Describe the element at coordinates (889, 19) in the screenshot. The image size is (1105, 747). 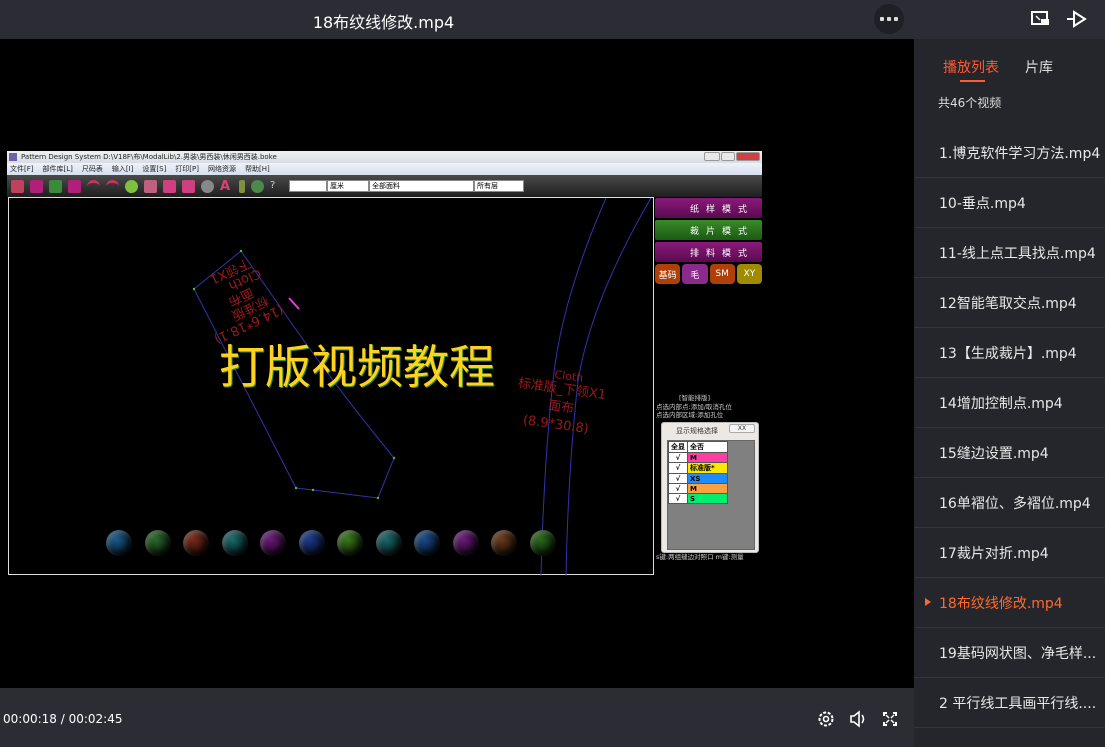
I see `more-button` at that location.